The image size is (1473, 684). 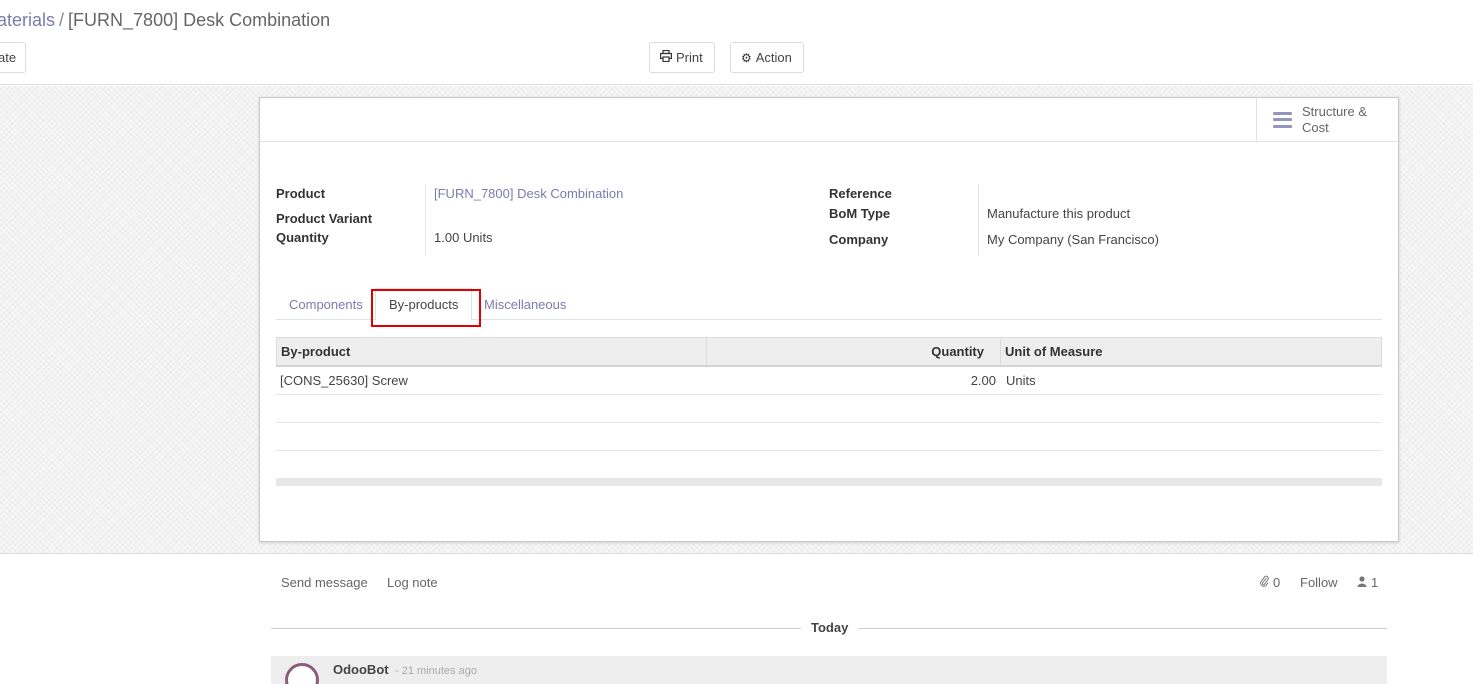 What do you see at coordinates (8, 57) in the screenshot?
I see `create-button-label: ate` at bounding box center [8, 57].